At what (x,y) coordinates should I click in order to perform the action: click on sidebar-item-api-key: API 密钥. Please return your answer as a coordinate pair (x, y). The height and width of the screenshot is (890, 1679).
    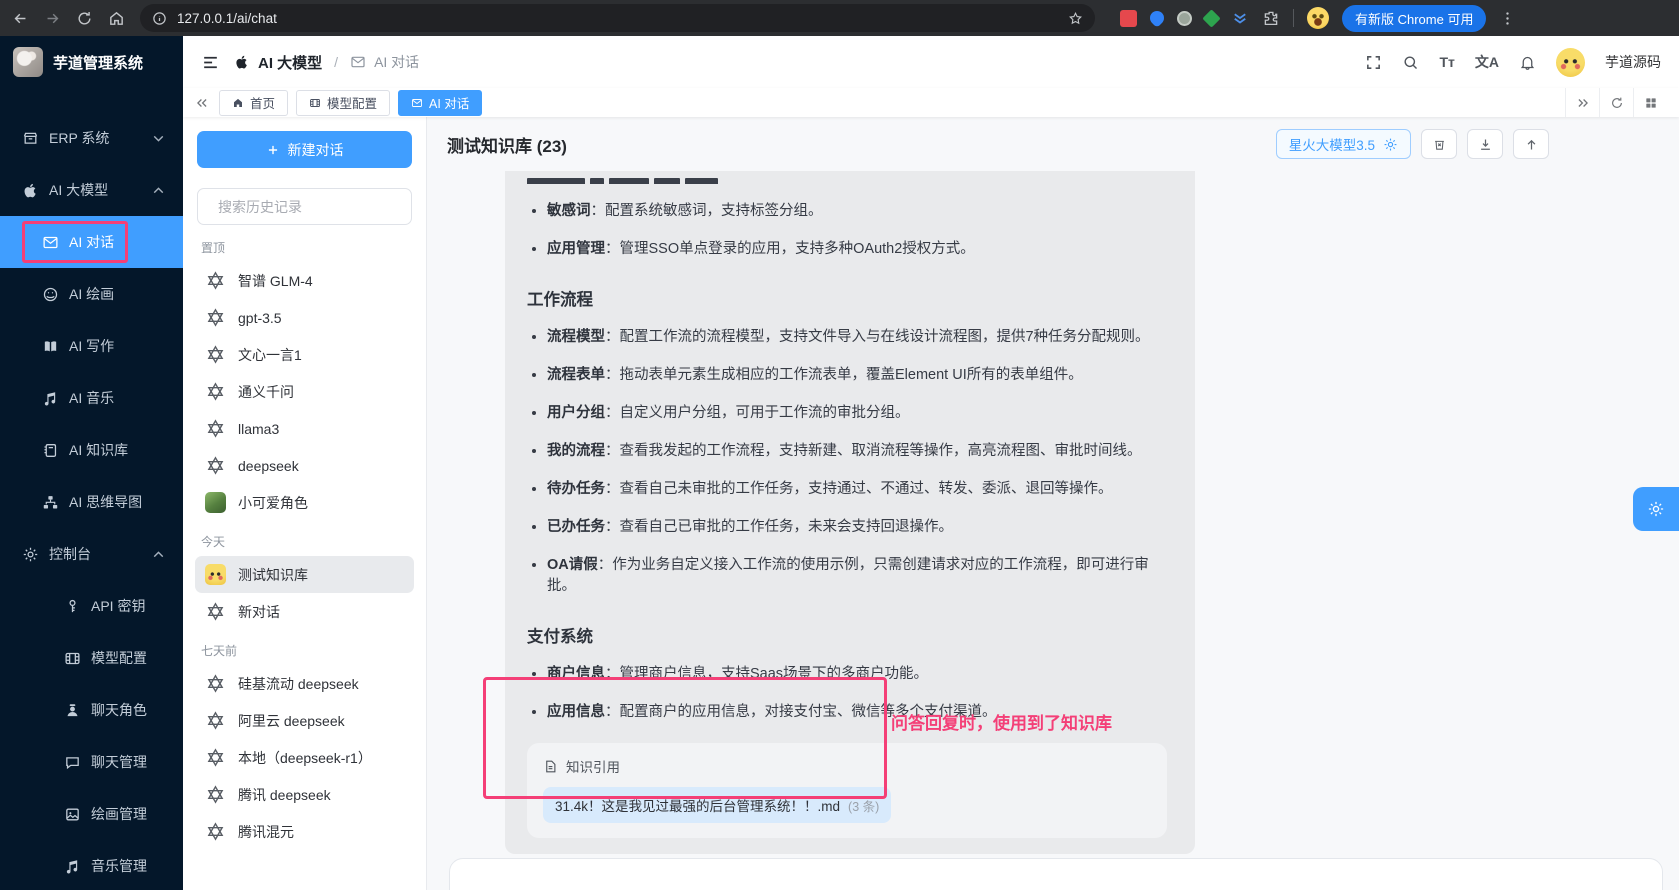
    Looking at the image, I should click on (91, 606).